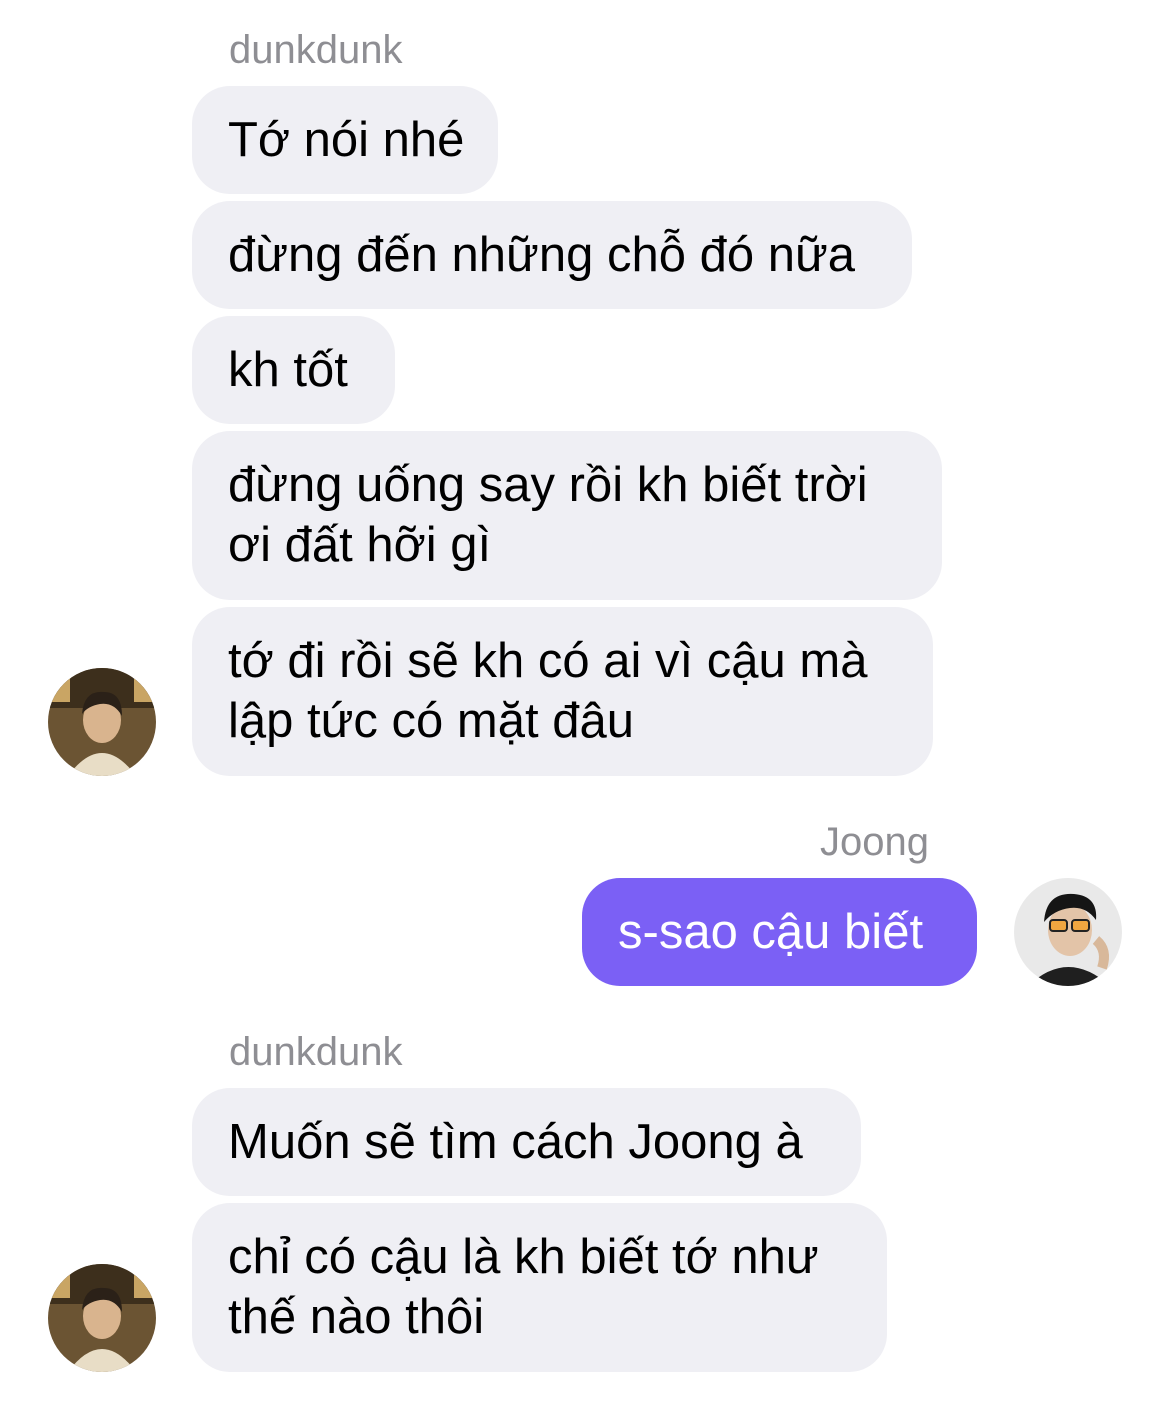 Image resolution: width=1170 pixels, height=1408 pixels. Describe the element at coordinates (552, 255) in the screenshot. I see `message-bubble: đừng đến những chỗ đó nữa` at that location.